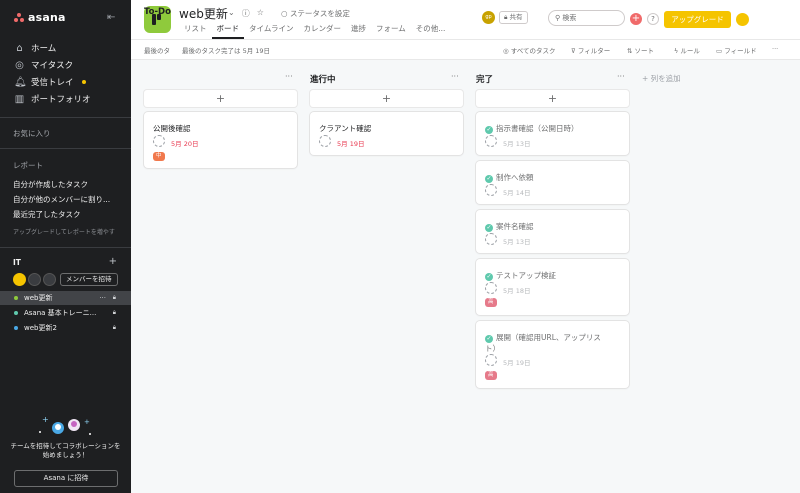  What do you see at coordinates (89, 279) in the screenshot?
I see `invite-members-button: メンバーを招待` at bounding box center [89, 279].